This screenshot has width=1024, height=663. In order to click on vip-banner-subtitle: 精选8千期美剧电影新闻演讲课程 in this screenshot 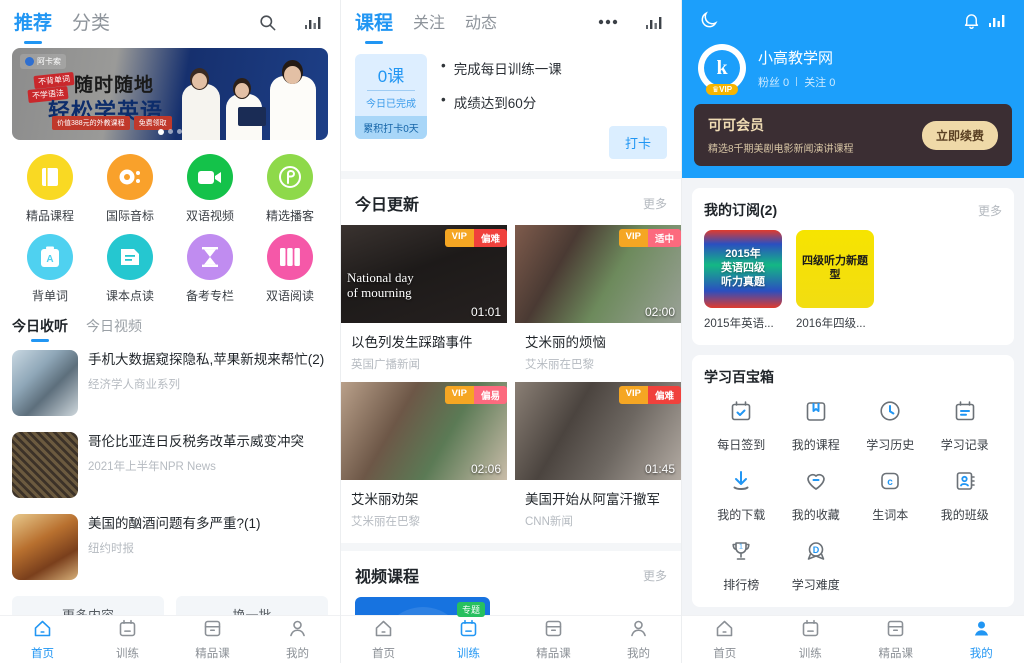, I will do `click(781, 149)`.